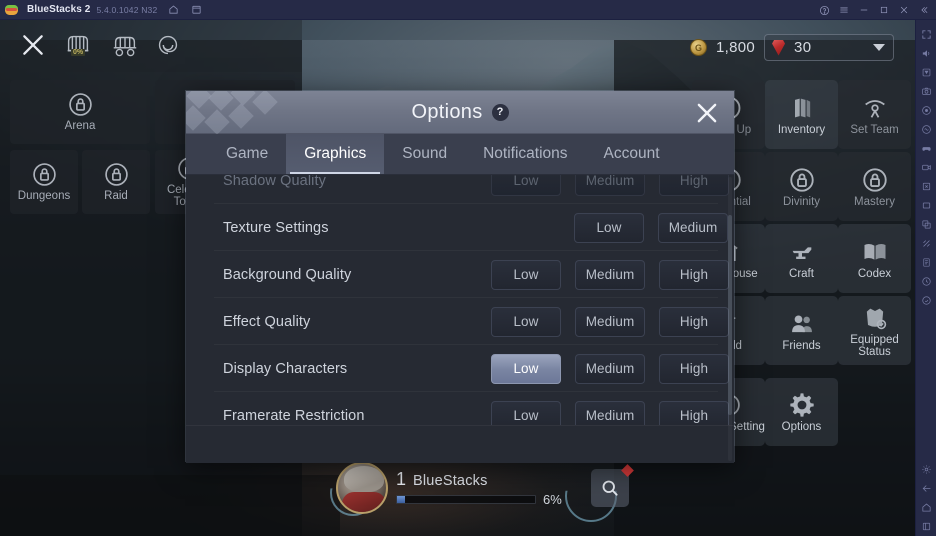 This screenshot has height=536, width=936. What do you see at coordinates (801, 345) in the screenshot?
I see `menu-tile-label: Friends` at bounding box center [801, 345].